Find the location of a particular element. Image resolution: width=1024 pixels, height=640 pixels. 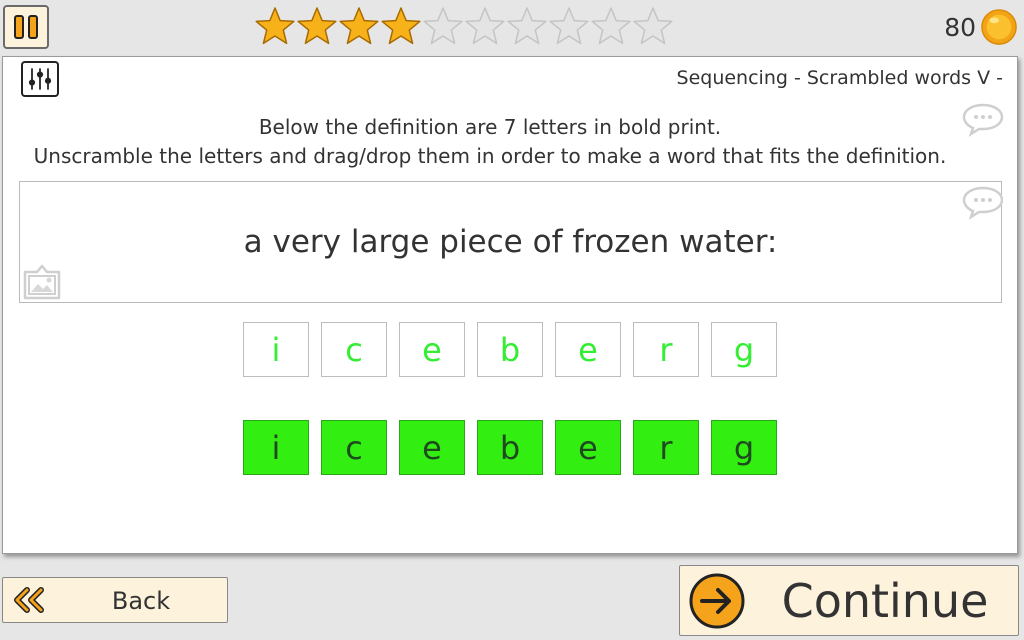

answer-letter-tile: b is located at coordinates (510, 447).